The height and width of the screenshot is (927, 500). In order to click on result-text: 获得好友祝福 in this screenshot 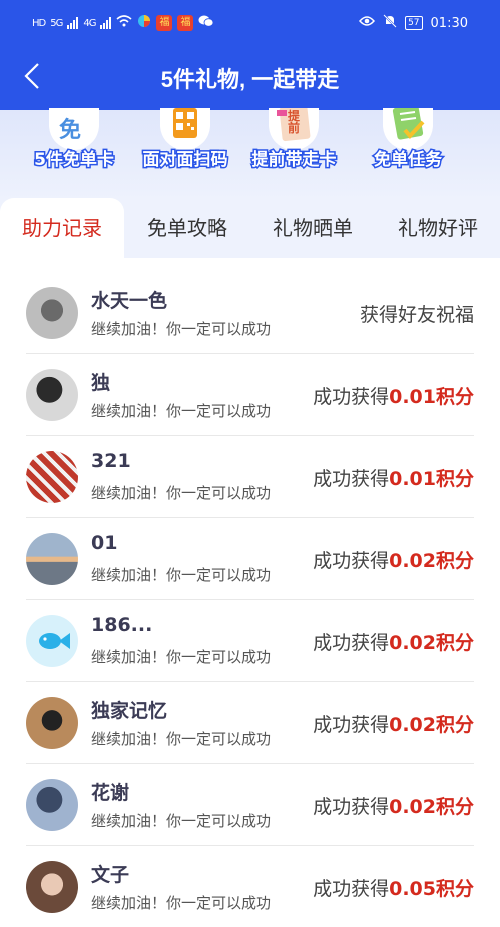, I will do `click(417, 313)`.